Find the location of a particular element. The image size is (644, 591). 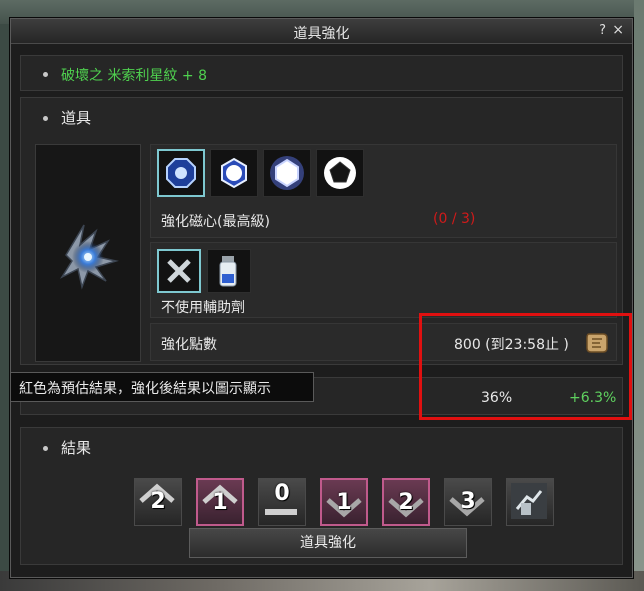

section-label-item: 道具 is located at coordinates (76, 118).